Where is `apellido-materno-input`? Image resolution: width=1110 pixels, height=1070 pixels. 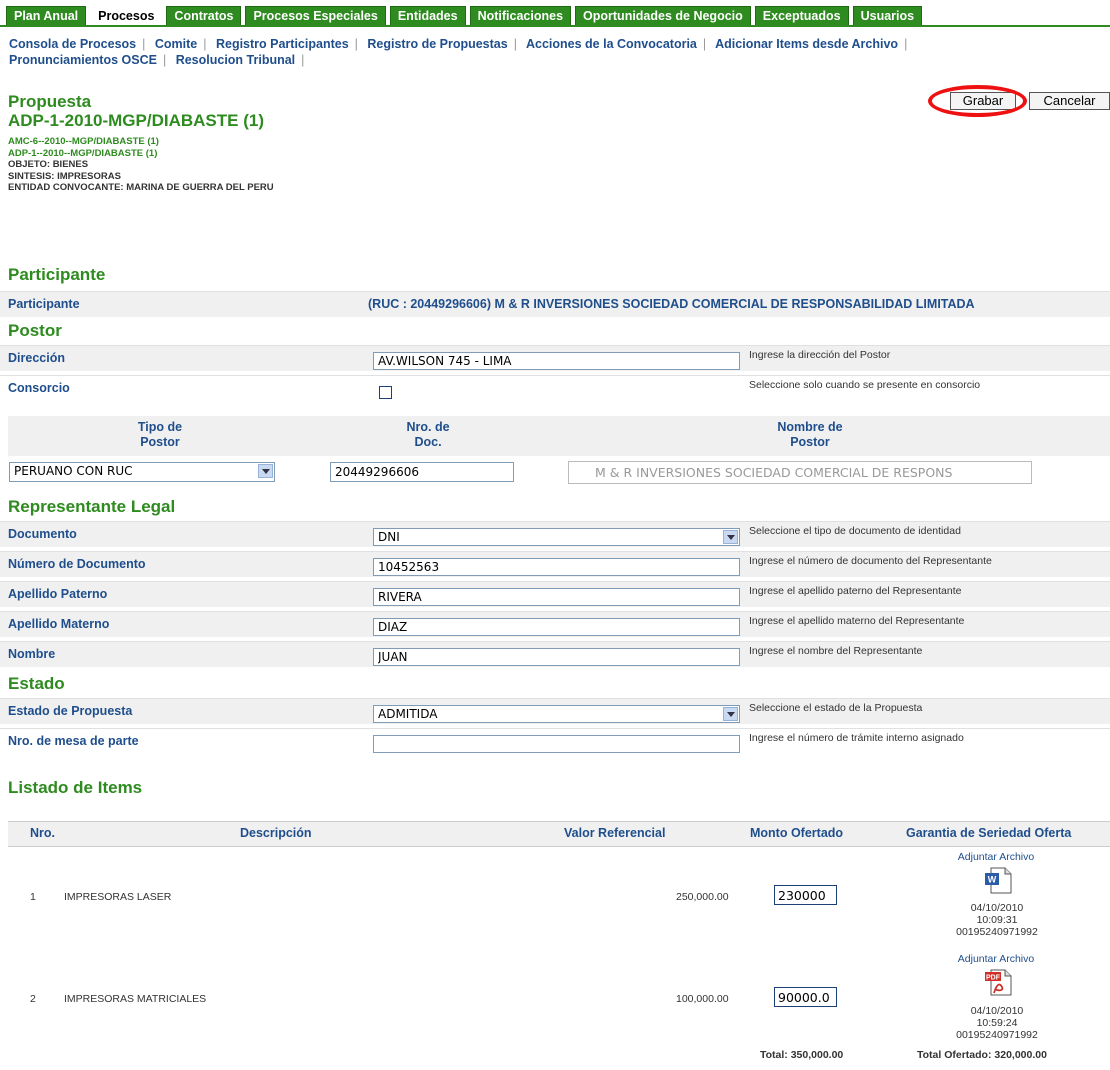 apellido-materno-input is located at coordinates (556, 627).